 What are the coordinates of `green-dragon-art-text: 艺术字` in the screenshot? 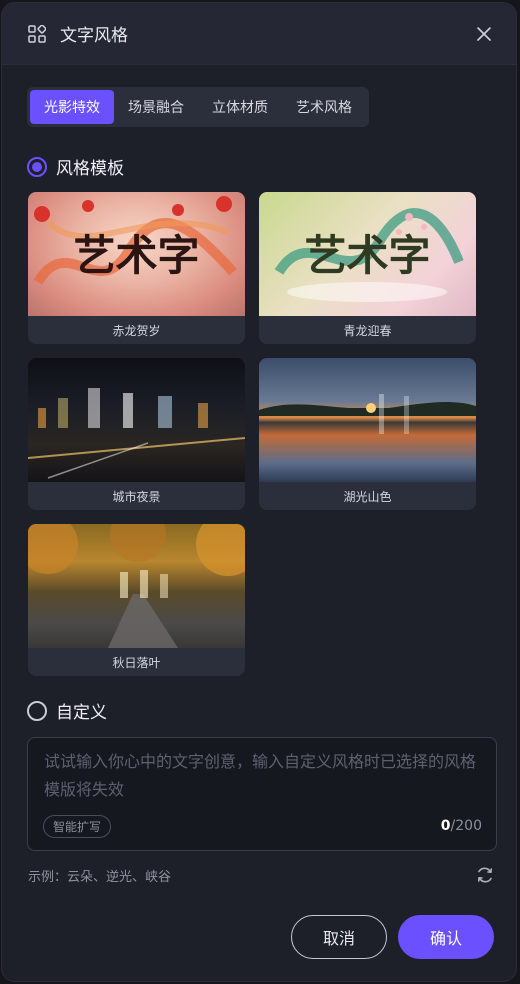 It's located at (367, 255).